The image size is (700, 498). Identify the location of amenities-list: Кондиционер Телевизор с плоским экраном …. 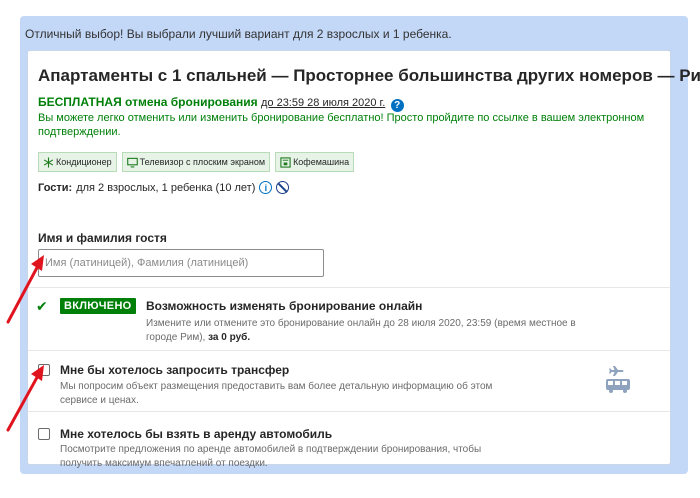
(196, 162).